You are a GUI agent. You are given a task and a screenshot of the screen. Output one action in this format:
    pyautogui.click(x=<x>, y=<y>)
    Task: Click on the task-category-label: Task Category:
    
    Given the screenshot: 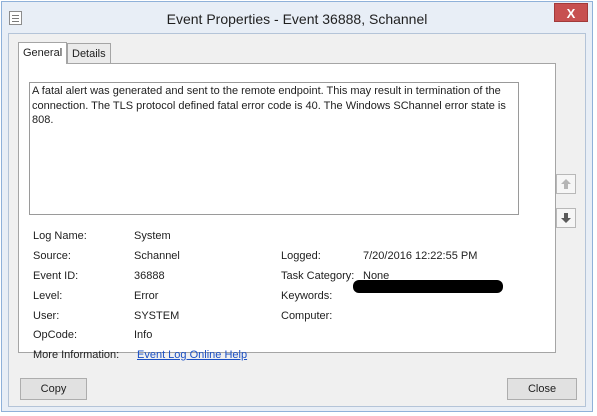 What is the action you would take?
    pyautogui.click(x=318, y=276)
    